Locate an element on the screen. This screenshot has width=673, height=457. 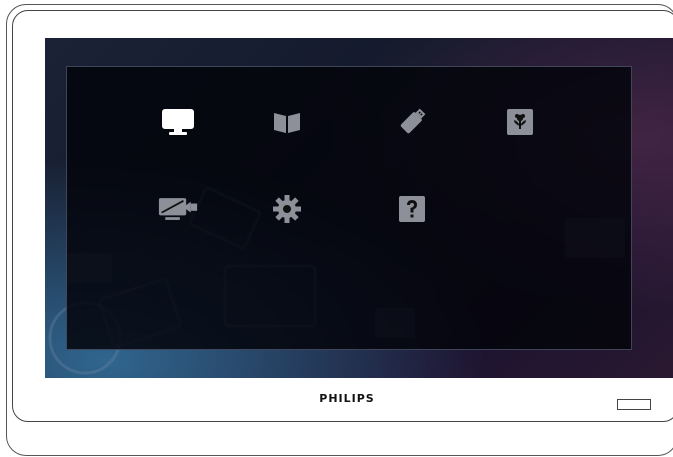
menu-item-flower is located at coordinates (520, 122).